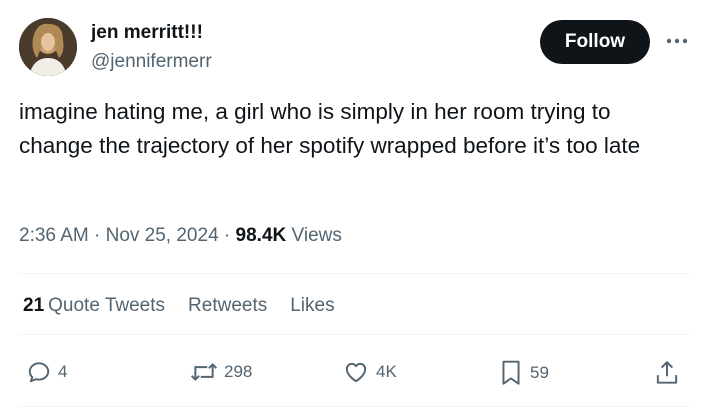 This screenshot has width=709, height=415. I want to click on views-label: Views, so click(316, 235).